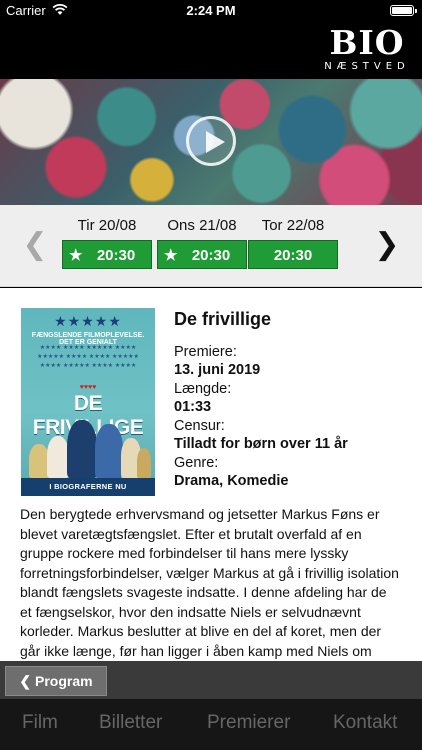 The height and width of the screenshot is (750, 422). Describe the element at coordinates (365, 723) in the screenshot. I see `tab-kontakt: Kontakt` at that location.